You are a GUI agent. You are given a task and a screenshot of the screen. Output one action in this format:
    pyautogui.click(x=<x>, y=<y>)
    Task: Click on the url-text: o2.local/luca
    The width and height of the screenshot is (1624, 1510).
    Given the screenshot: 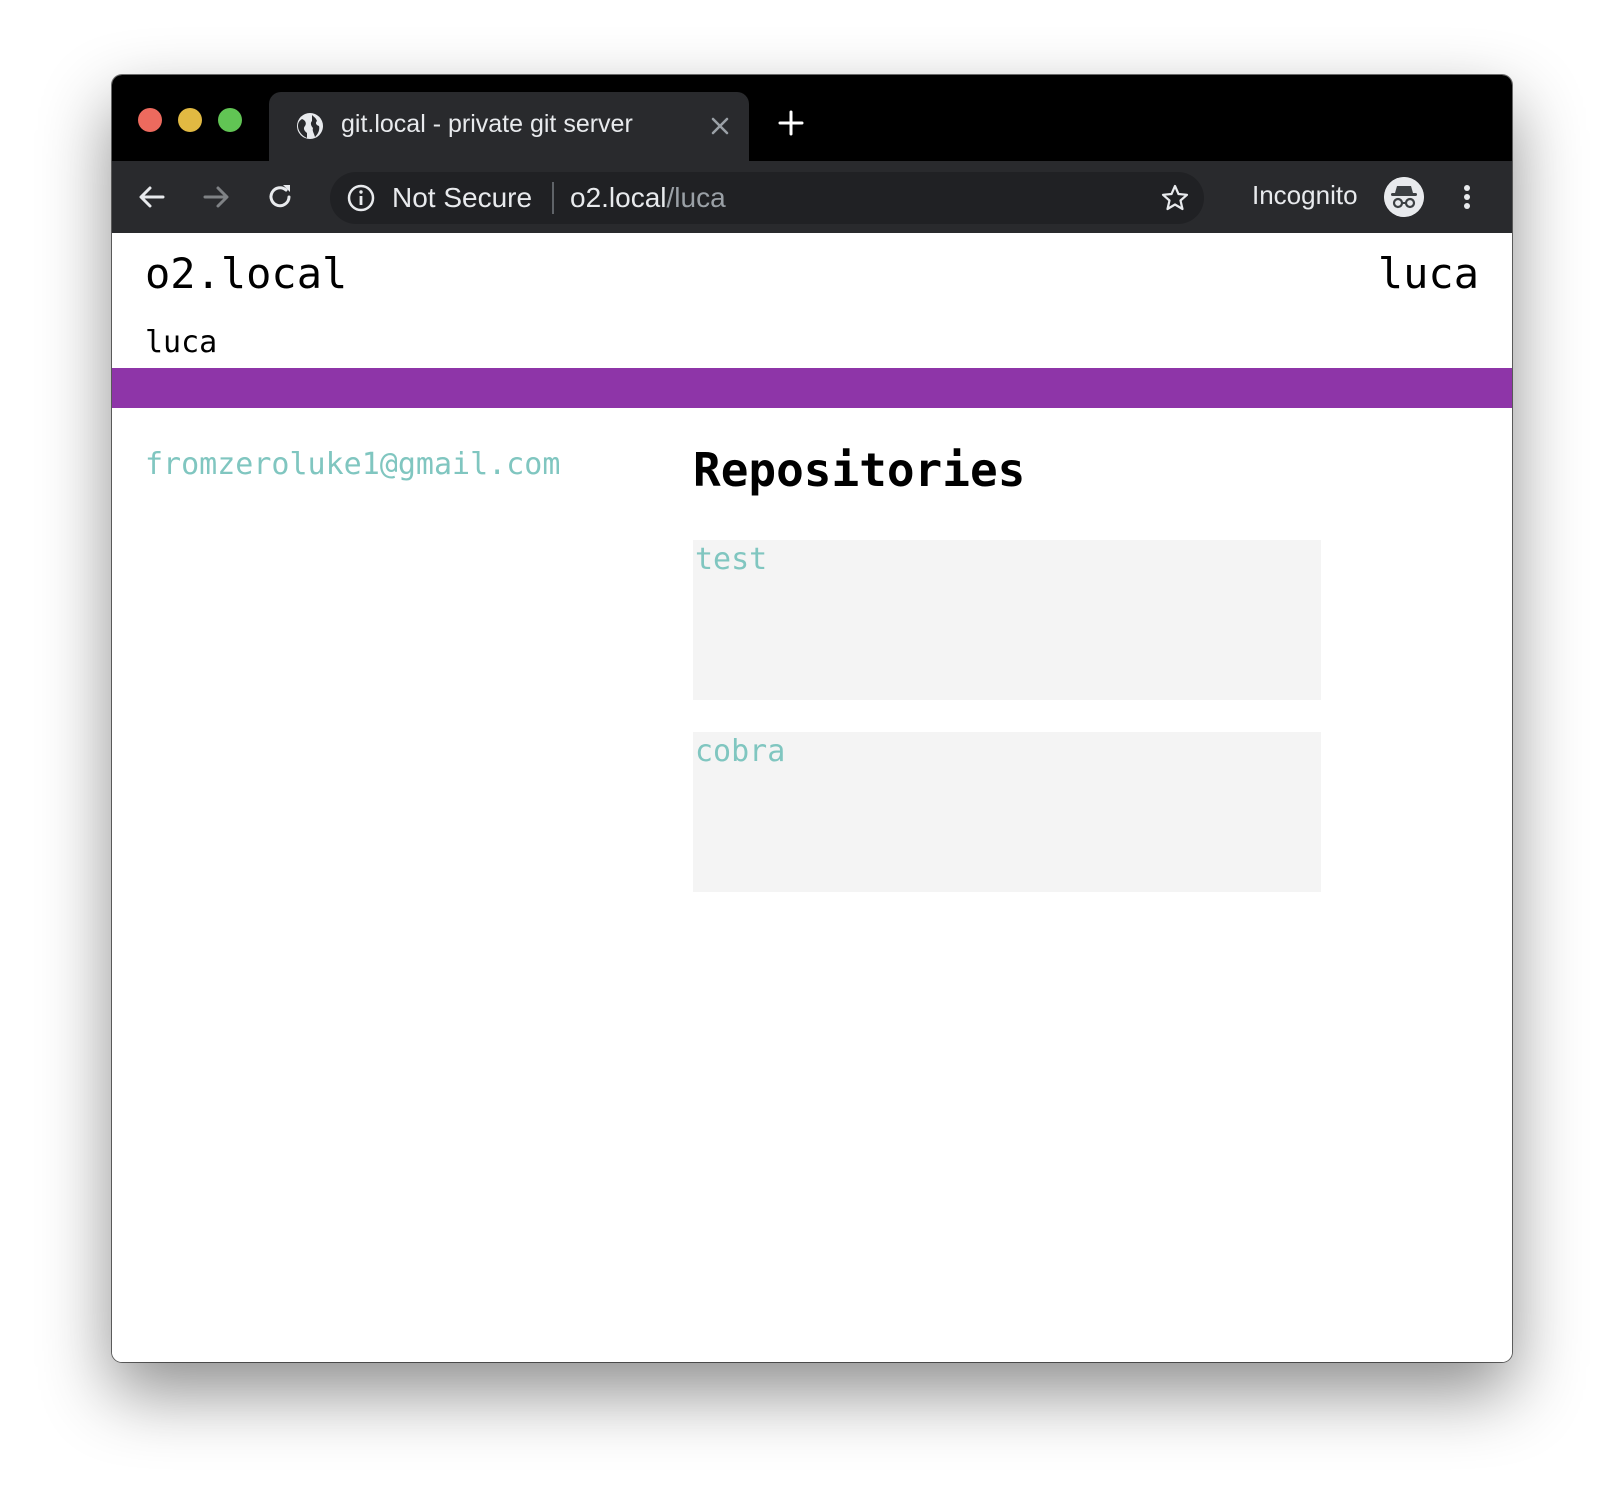 What is the action you would take?
    pyautogui.click(x=648, y=198)
    